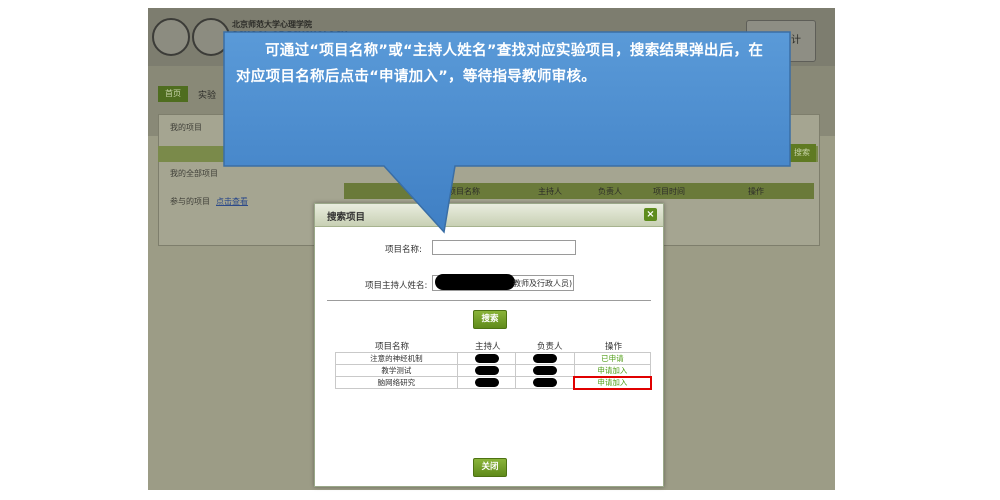  Describe the element at coordinates (669, 191) in the screenshot. I see `th-time: 项目时间` at that location.